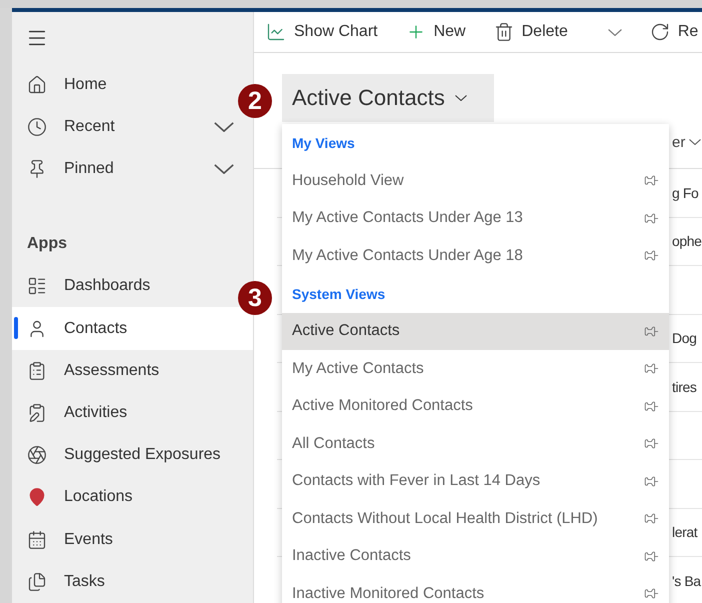 This screenshot has height=603, width=702. Describe the element at coordinates (475, 589) in the screenshot. I see `menu-item: Inactive Monitored Contacts` at that location.